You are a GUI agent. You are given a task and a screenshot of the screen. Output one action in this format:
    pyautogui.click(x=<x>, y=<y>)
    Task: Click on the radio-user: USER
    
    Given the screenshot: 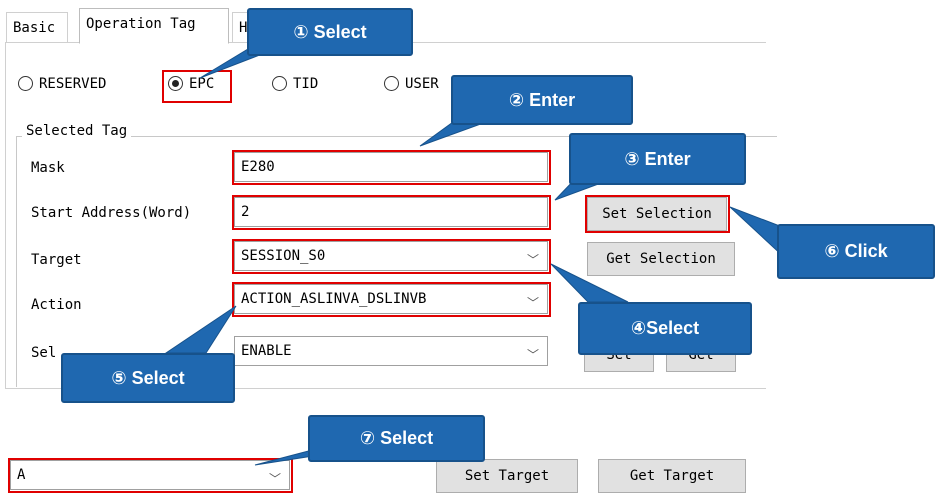 What is the action you would take?
    pyautogui.click(x=411, y=84)
    